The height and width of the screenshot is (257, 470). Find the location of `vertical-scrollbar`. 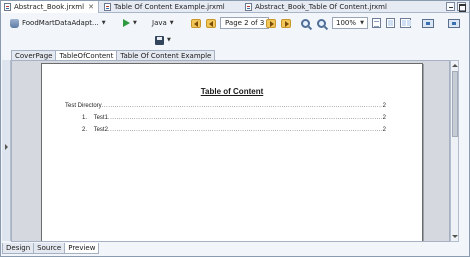

vertical-scrollbar is located at coordinates (454, 151).